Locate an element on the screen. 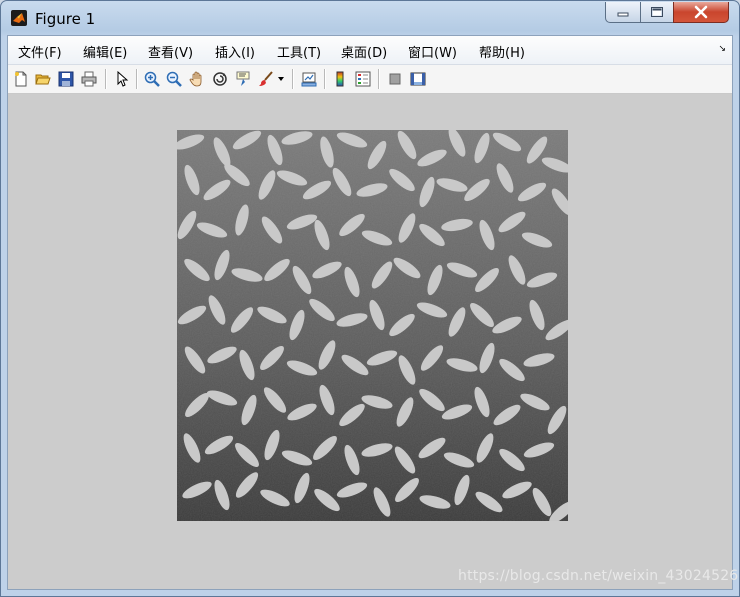 The height and width of the screenshot is (597, 740). print-icon is located at coordinates (89, 79).